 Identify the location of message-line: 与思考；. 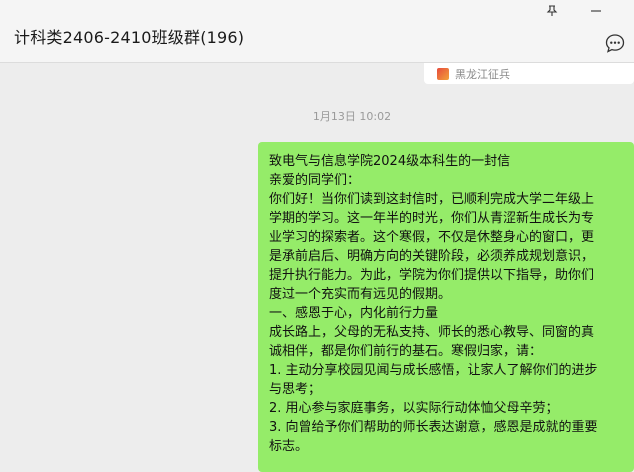
(295, 389).